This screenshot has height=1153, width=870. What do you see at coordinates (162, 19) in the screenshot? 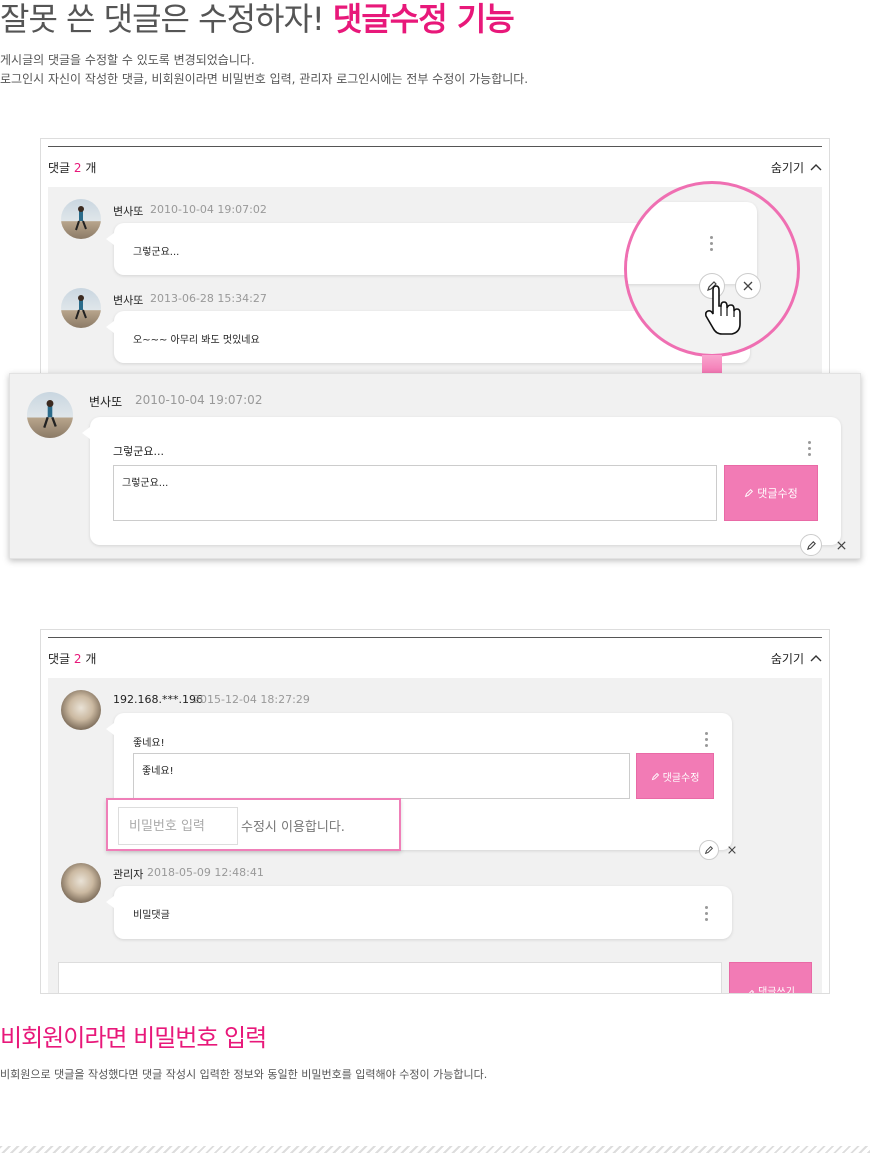
I see `page-title-plain: 잘못 쓴 댓글은 수정하자!` at bounding box center [162, 19].